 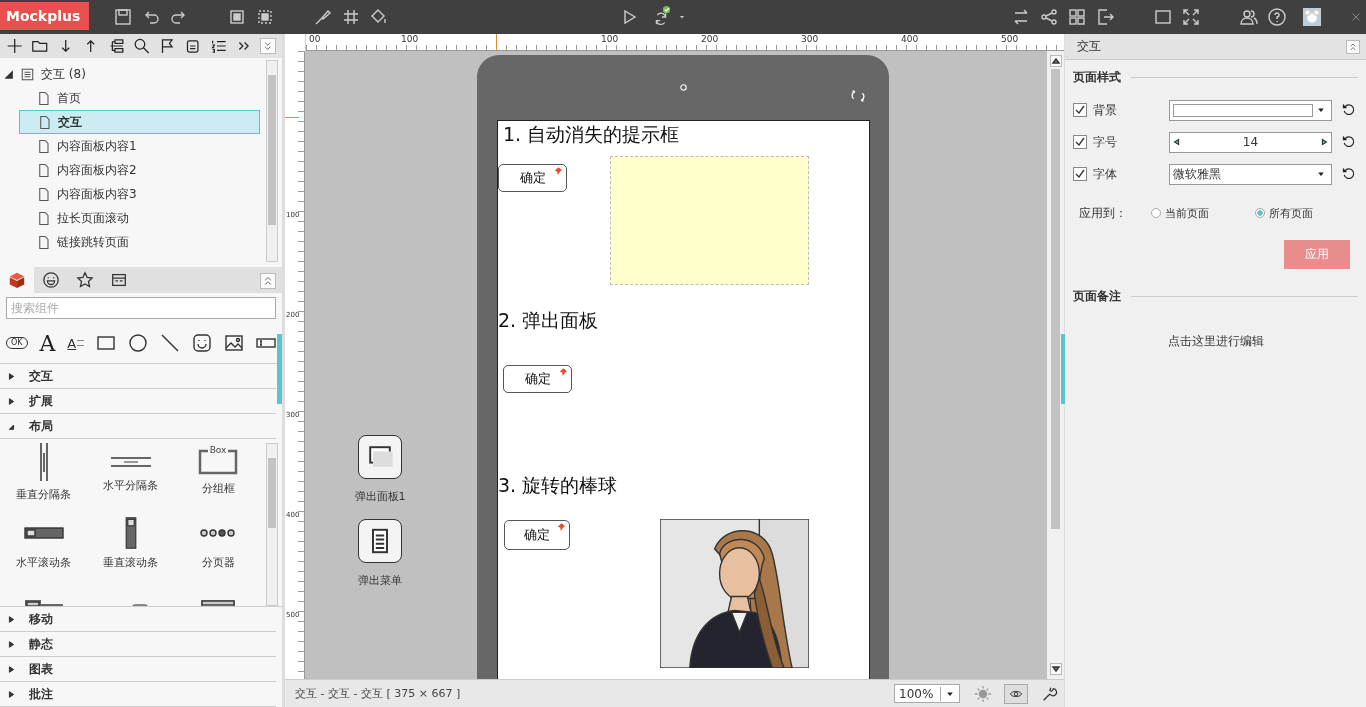 I want to click on category-header: 扩展, so click(x=138, y=401).